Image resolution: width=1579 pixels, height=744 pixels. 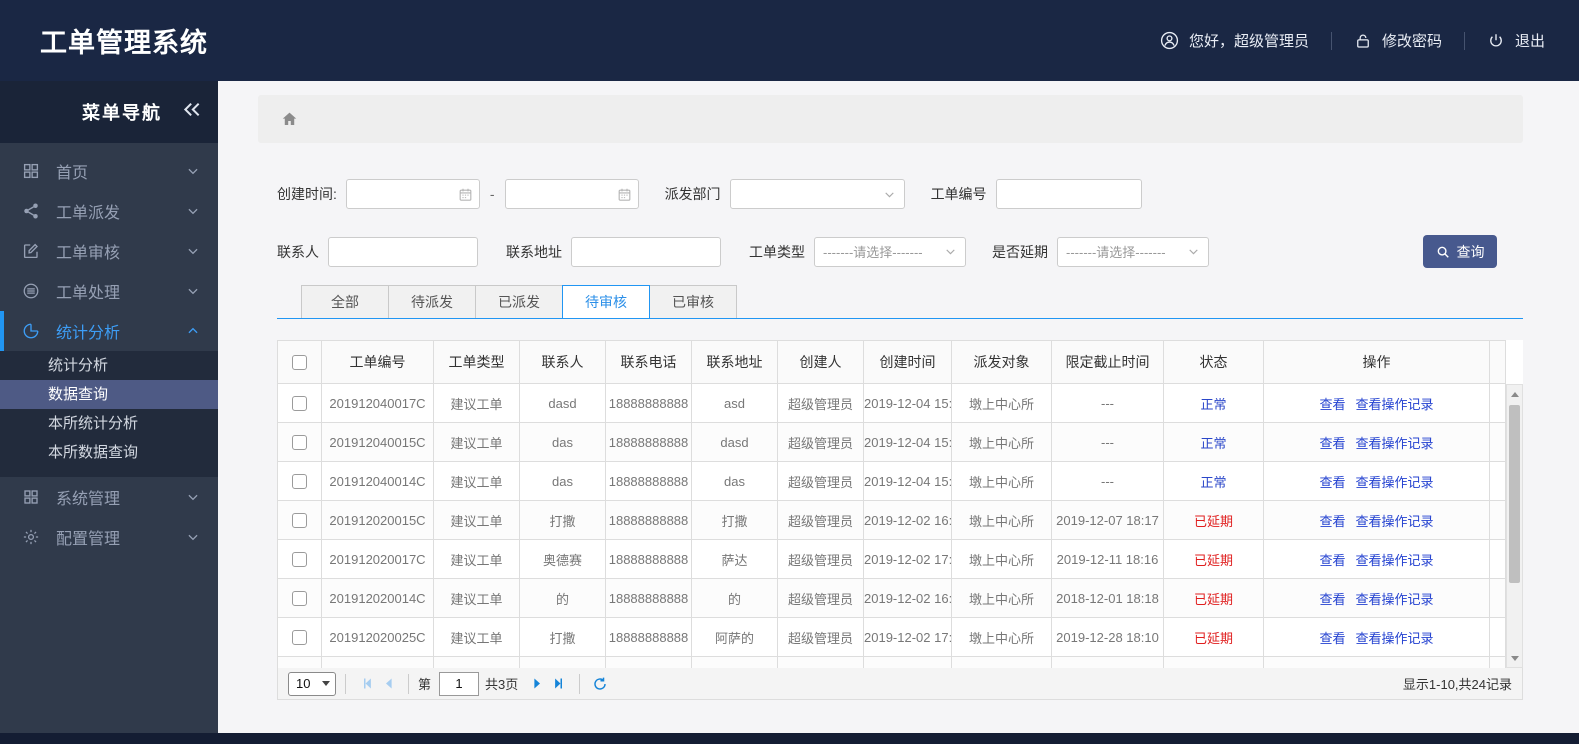 I want to click on sidebar-item-dispatch: 工单派发, so click(x=109, y=211).